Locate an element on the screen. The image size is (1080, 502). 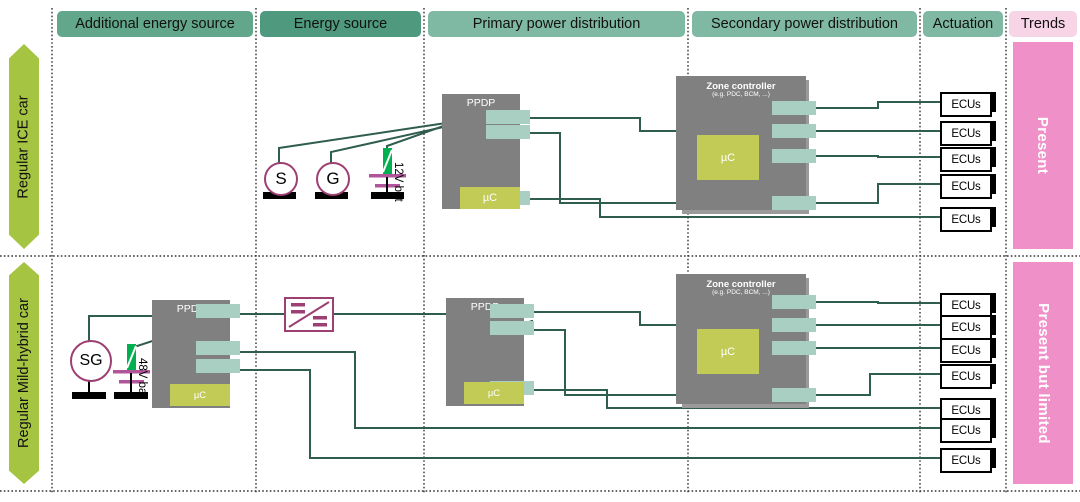
ppdp-microcontroller: µC is located at coordinates (490, 198).